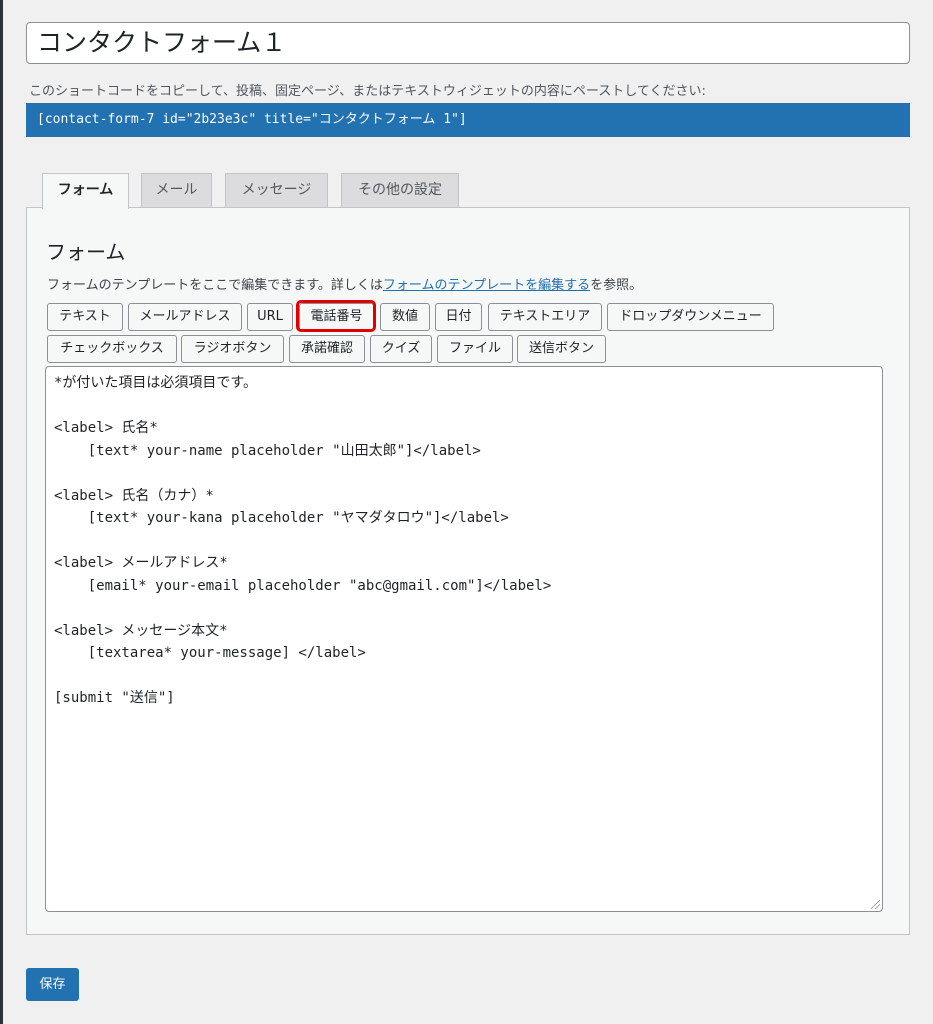  Describe the element at coordinates (185, 317) in the screenshot. I see `tag-button-email: メールアドレス` at that location.